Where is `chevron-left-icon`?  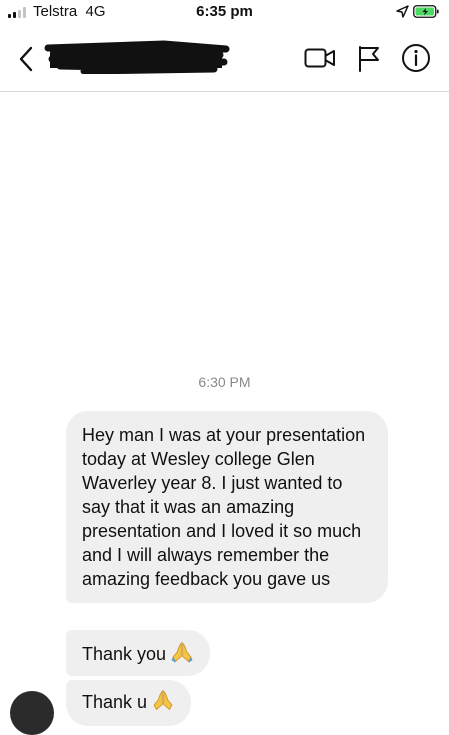 chevron-left-icon is located at coordinates (27, 59).